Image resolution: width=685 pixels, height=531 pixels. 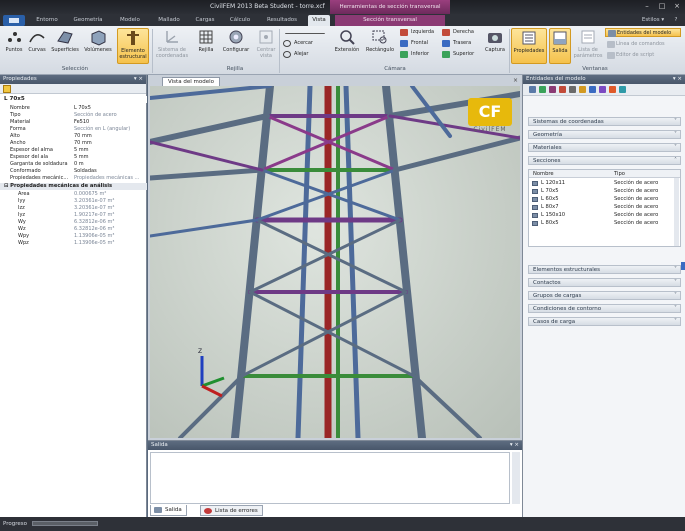 I want to click on output-close-icon: ▾ ×, so click(x=514, y=445).